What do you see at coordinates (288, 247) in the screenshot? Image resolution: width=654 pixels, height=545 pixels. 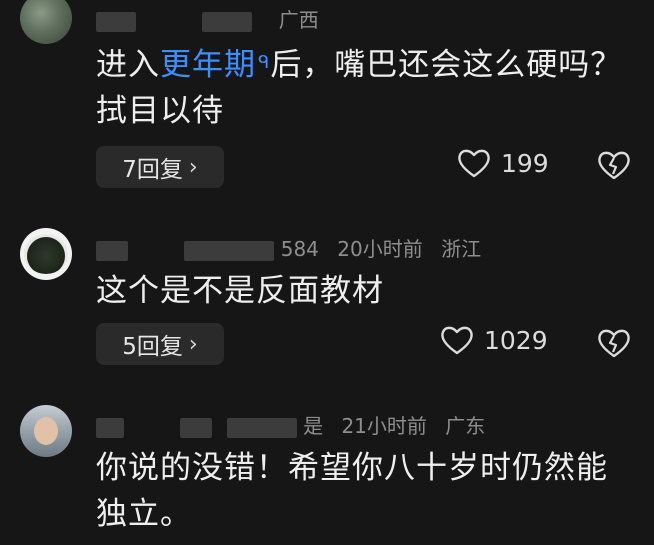 I see `comment-meta: 584 20小时前 浙江` at bounding box center [288, 247].